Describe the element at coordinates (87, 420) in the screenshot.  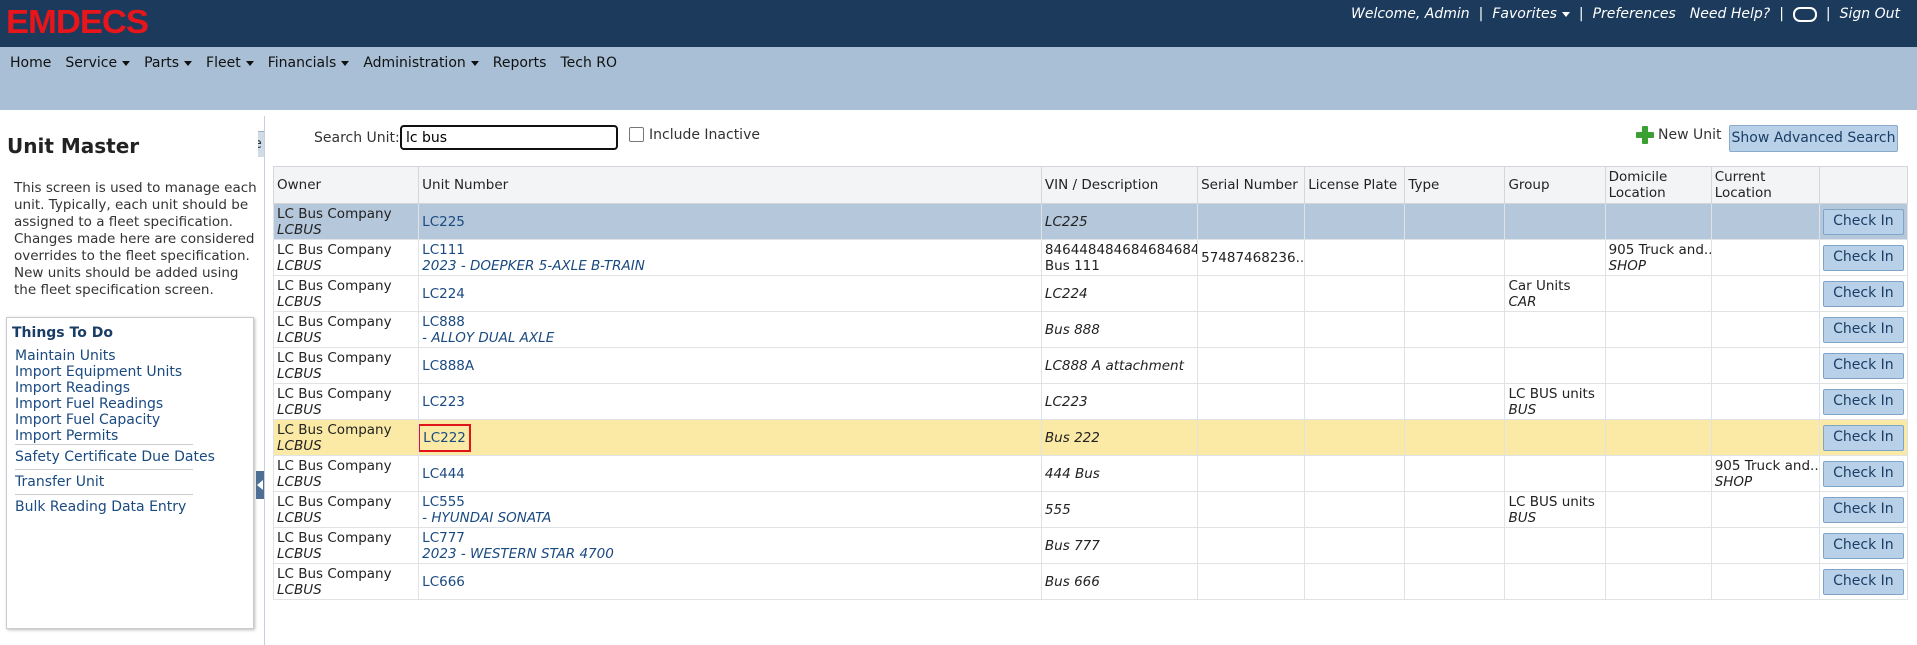
I see `todo-link-import-fuel-capacity: Import Fuel Capacity` at that location.